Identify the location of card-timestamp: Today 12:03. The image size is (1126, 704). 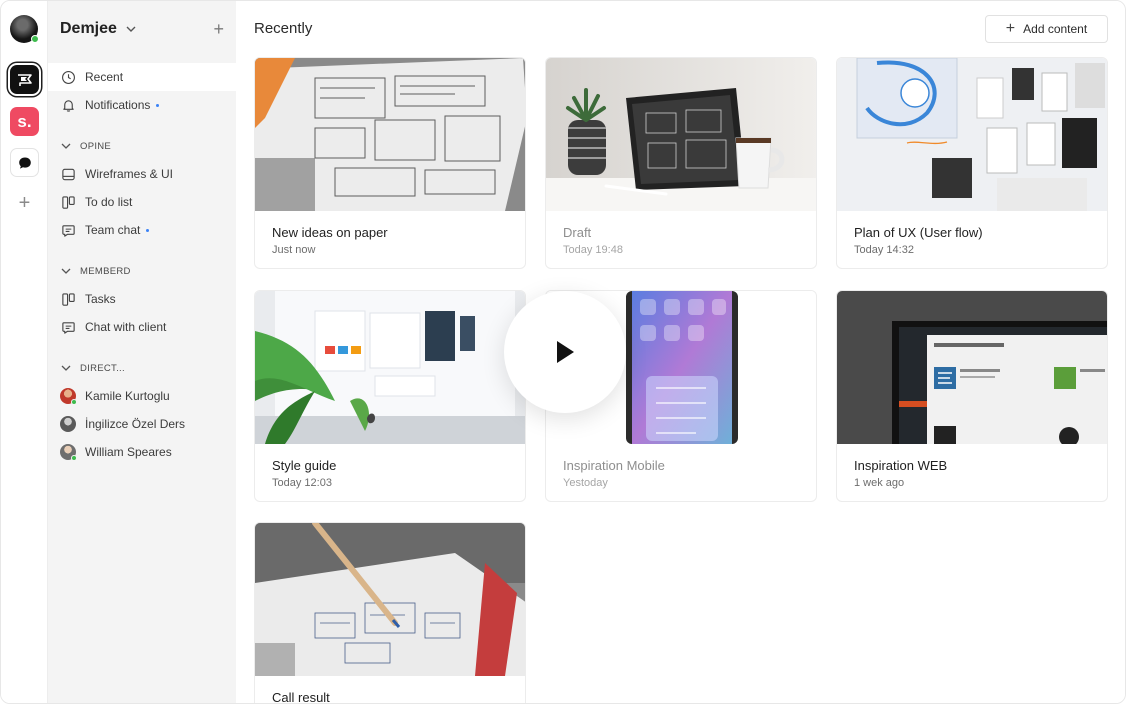
(302, 483).